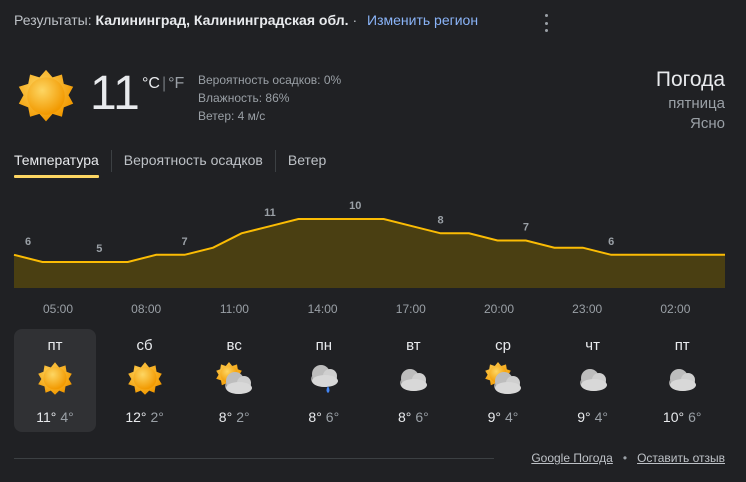 The height and width of the screenshot is (482, 746). I want to click on forecast-day: чт 9° 4°, so click(593, 380).